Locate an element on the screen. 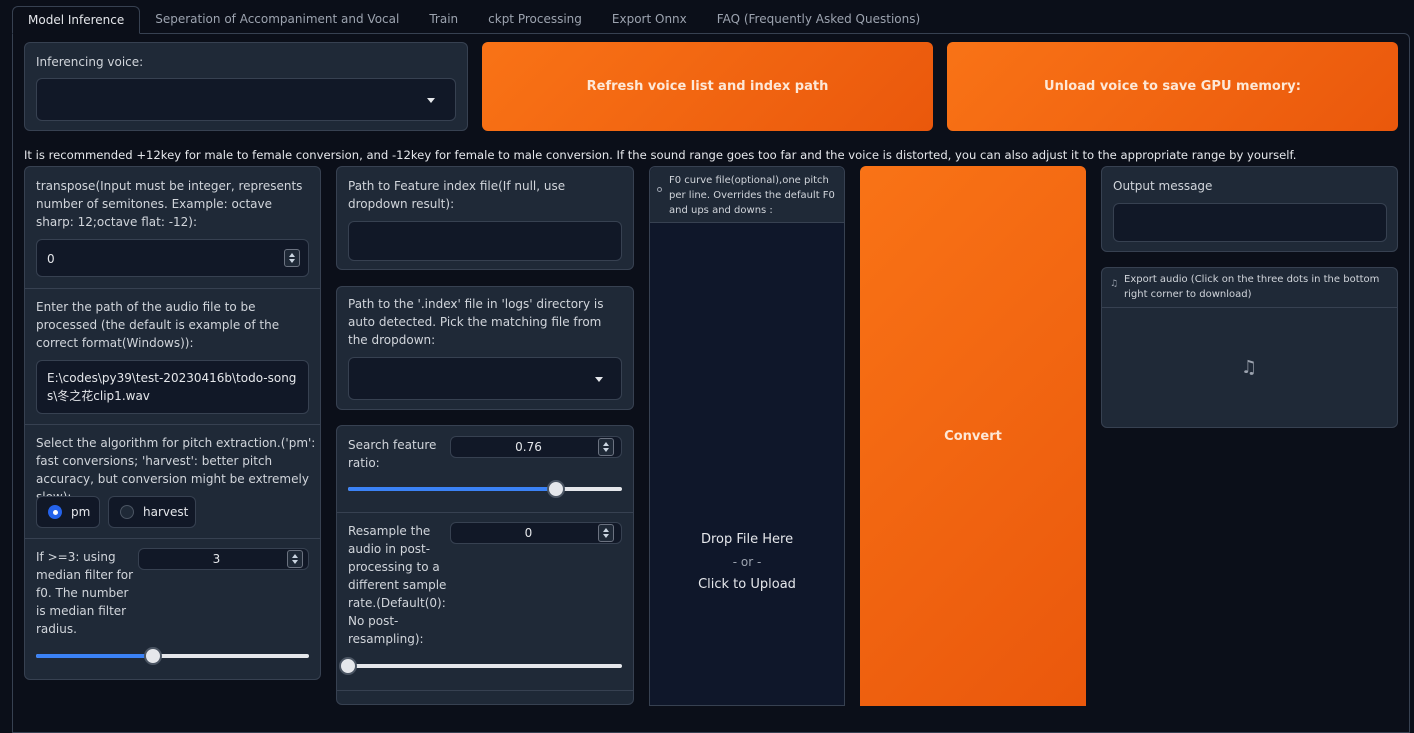  median-filter-slider-thumb is located at coordinates (153, 656).